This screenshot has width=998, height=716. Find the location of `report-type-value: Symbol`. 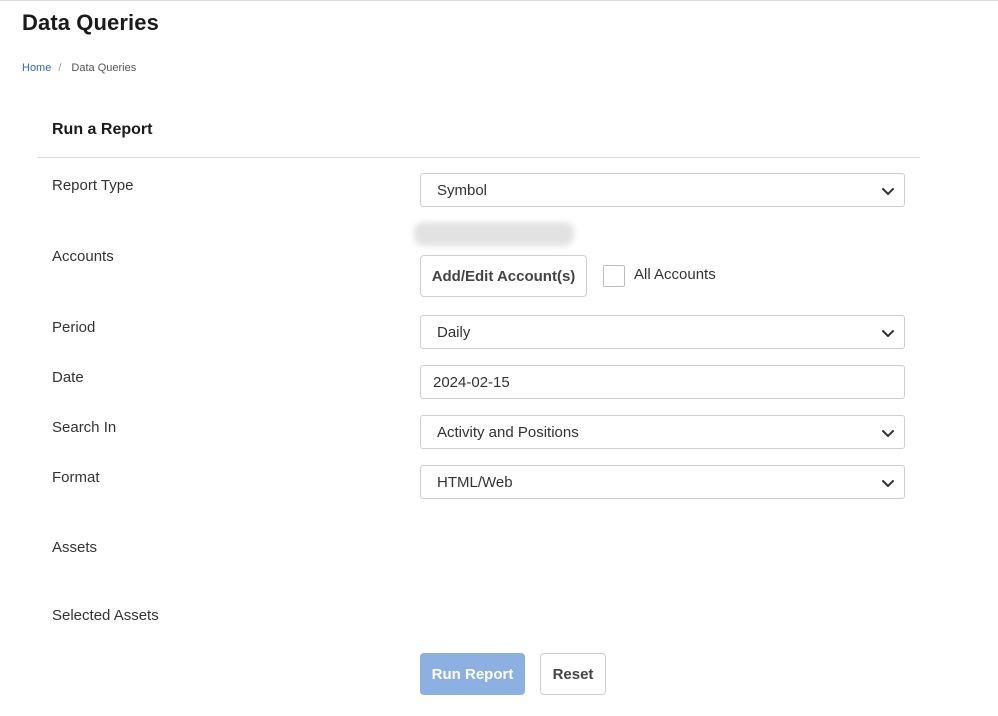

report-type-value: Symbol is located at coordinates (462, 190).